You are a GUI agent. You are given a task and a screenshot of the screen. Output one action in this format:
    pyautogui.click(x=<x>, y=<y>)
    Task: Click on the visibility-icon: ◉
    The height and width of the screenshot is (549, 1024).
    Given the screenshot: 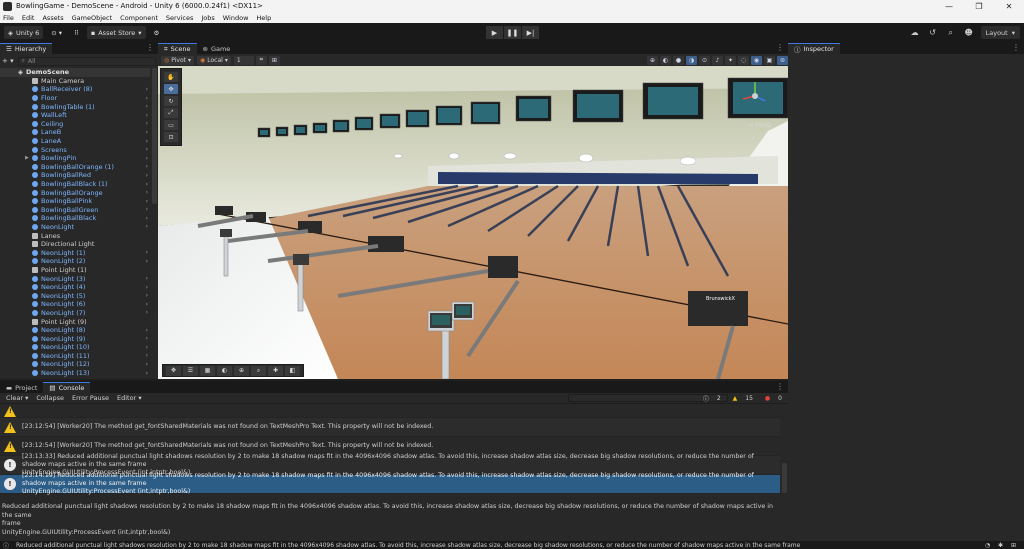 What is the action you would take?
    pyautogui.click(x=756, y=60)
    